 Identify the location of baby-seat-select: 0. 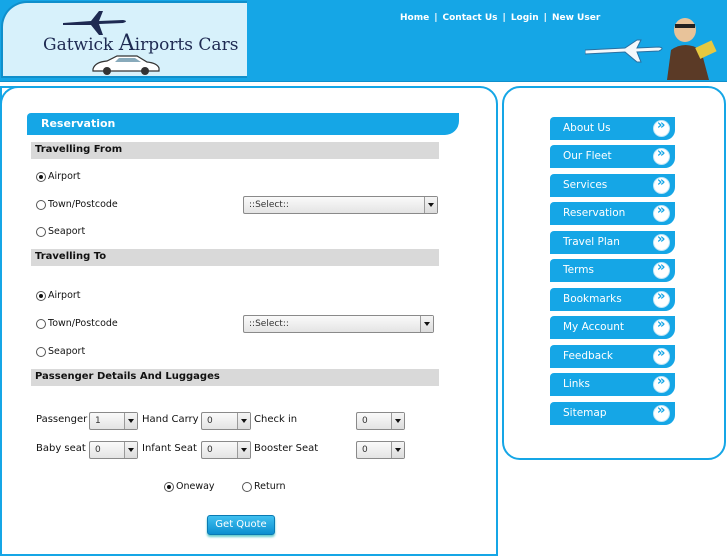
(113, 450).